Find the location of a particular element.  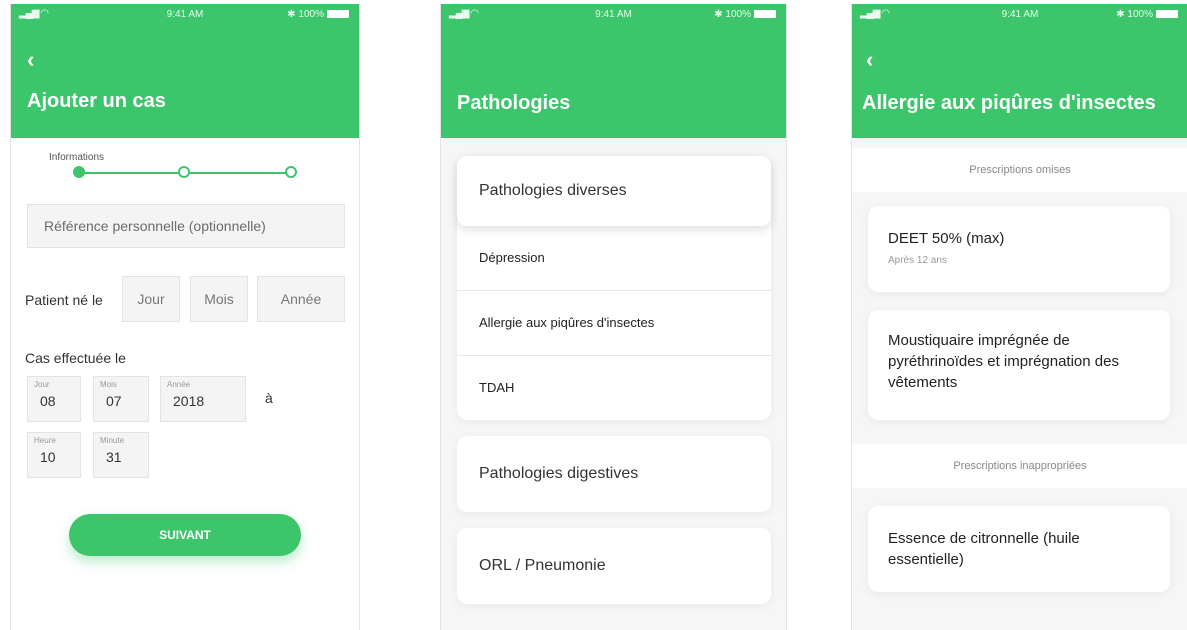

case-day-caption: Jour is located at coordinates (42, 384).